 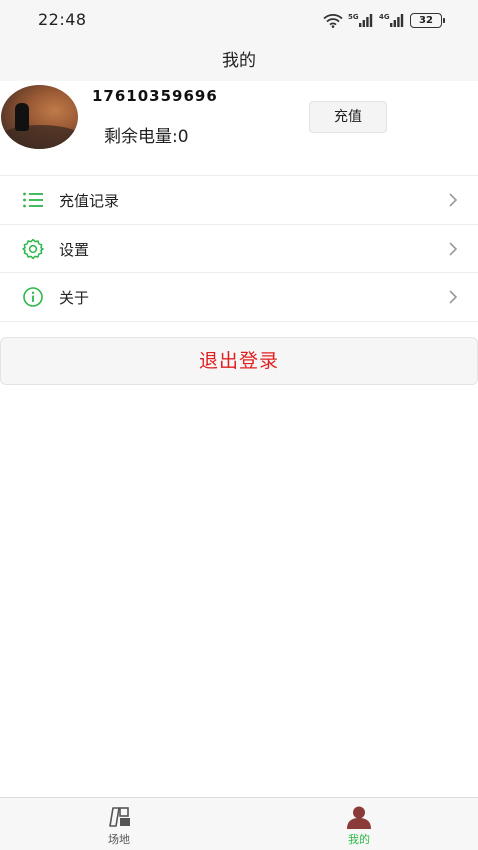 I want to click on avatar-figure, so click(x=22, y=117).